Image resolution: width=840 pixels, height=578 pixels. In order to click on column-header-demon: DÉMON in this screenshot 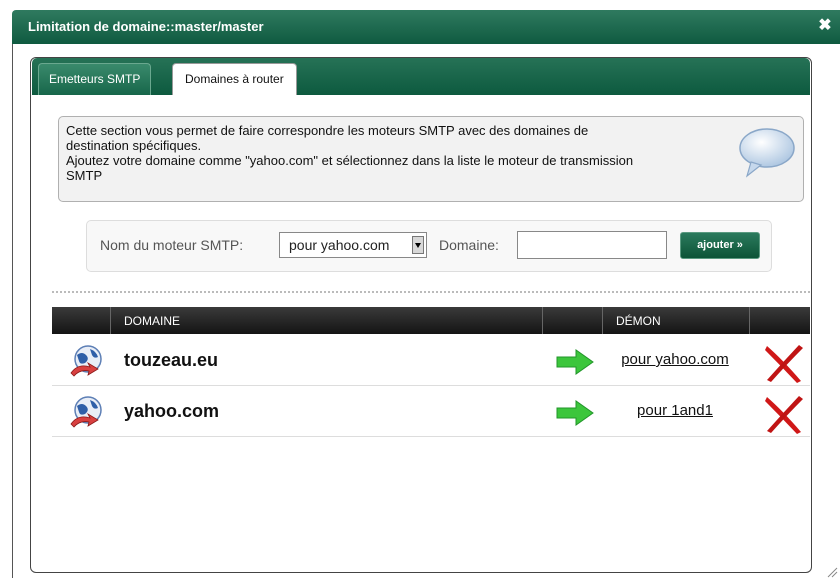, I will do `click(638, 321)`.